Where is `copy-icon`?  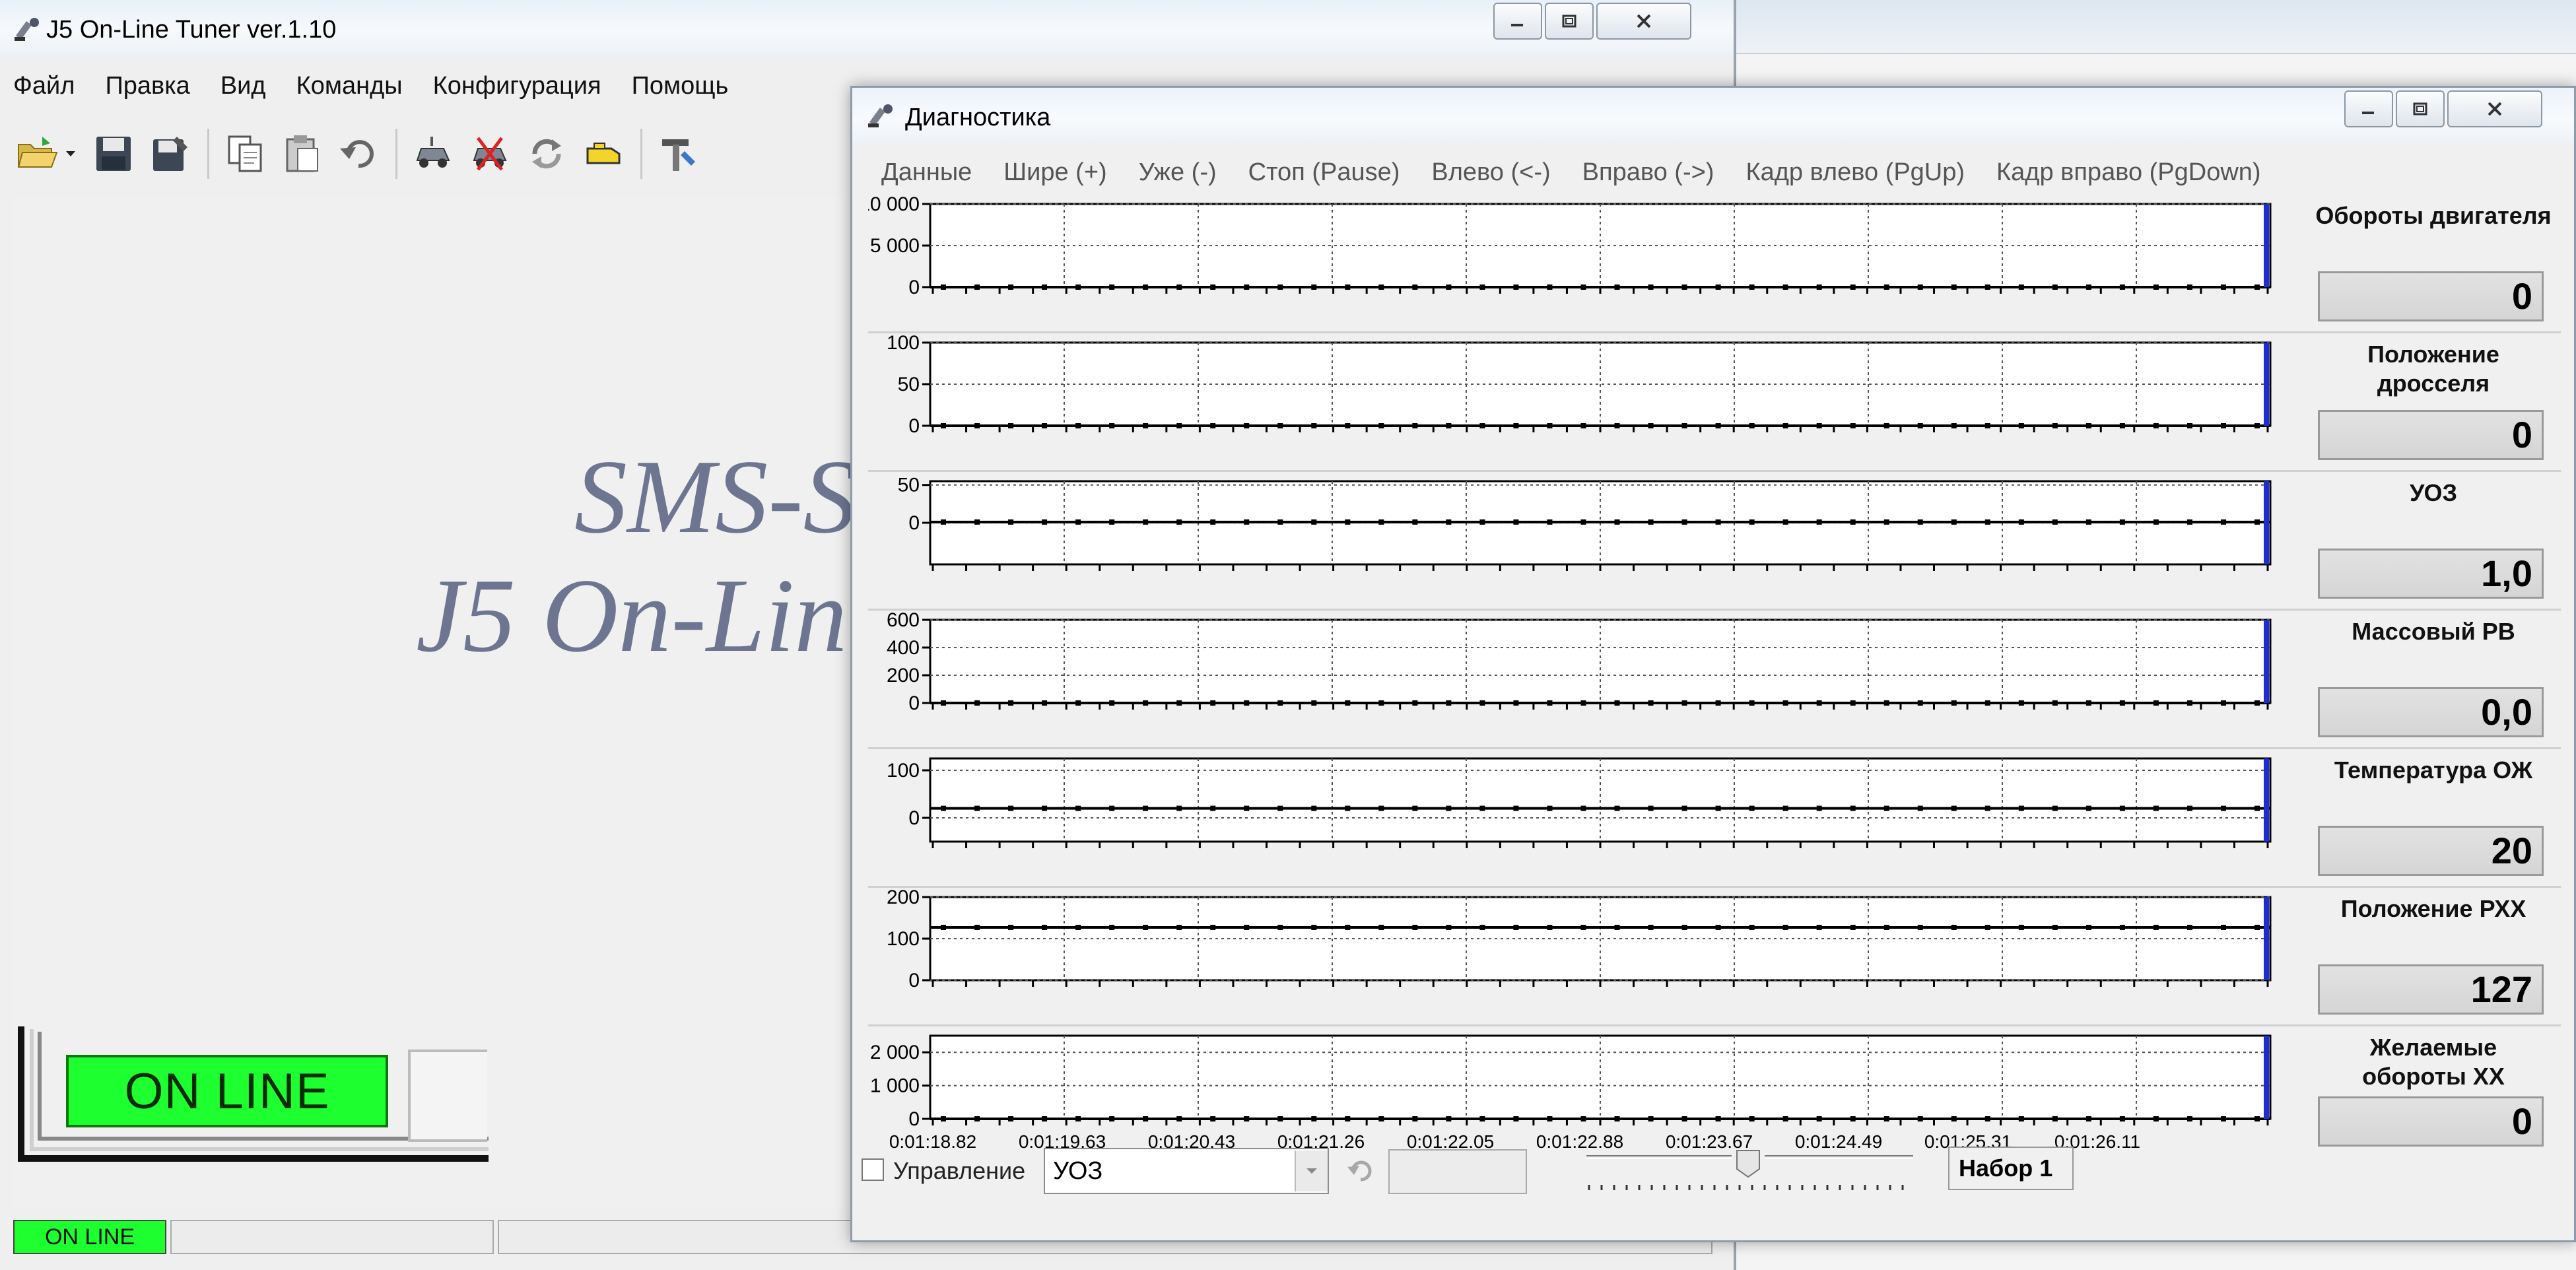 copy-icon is located at coordinates (245, 154).